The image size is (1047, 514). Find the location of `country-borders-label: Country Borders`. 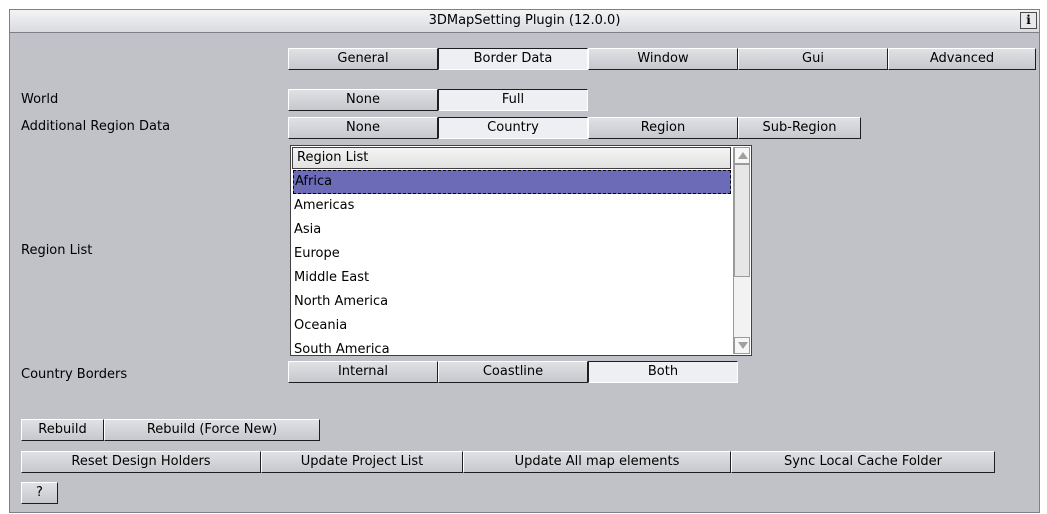

country-borders-label: Country Borders is located at coordinates (74, 374).